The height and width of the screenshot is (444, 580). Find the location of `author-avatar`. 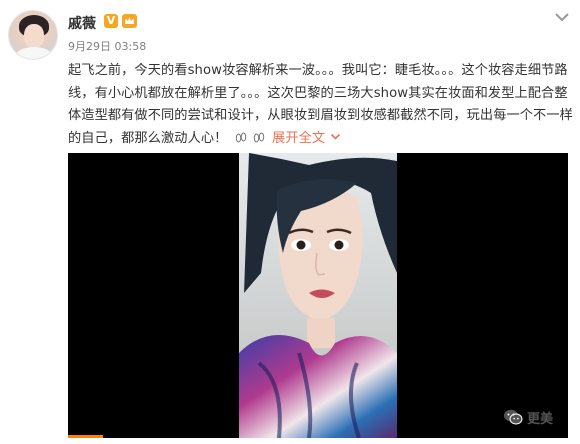

author-avatar is located at coordinates (33, 35).